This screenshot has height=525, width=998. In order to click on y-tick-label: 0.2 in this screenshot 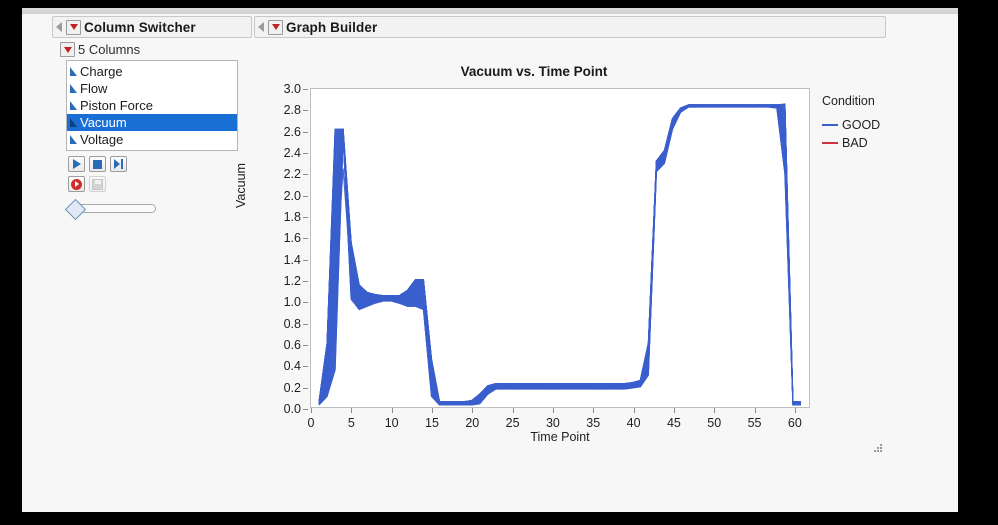, I will do `click(292, 387)`.